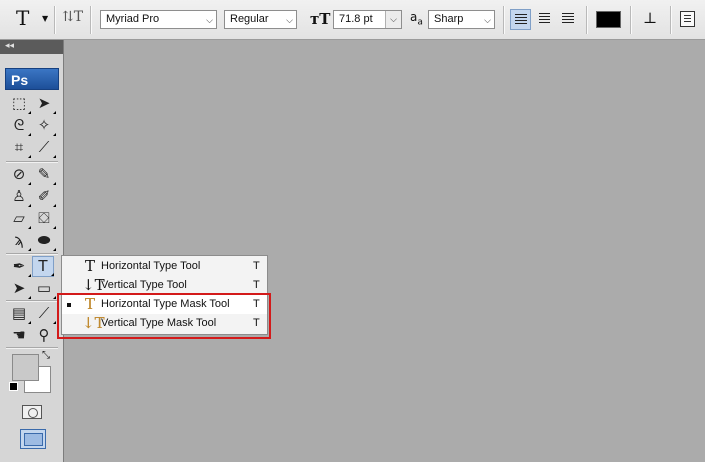 This screenshot has width=705, height=462. Describe the element at coordinates (44, 288) in the screenshot. I see `shape-tool-icon: ▭` at that location.